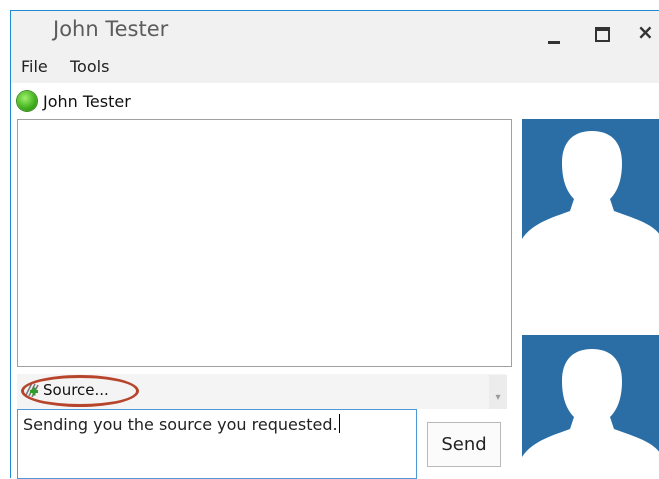  I want to click on menu-file: File, so click(34, 66).